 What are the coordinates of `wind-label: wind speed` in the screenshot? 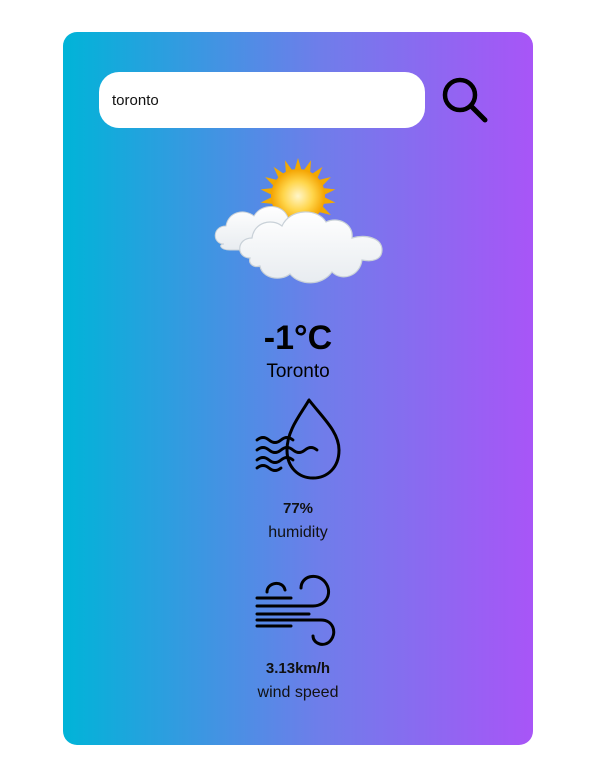 It's located at (298, 692).